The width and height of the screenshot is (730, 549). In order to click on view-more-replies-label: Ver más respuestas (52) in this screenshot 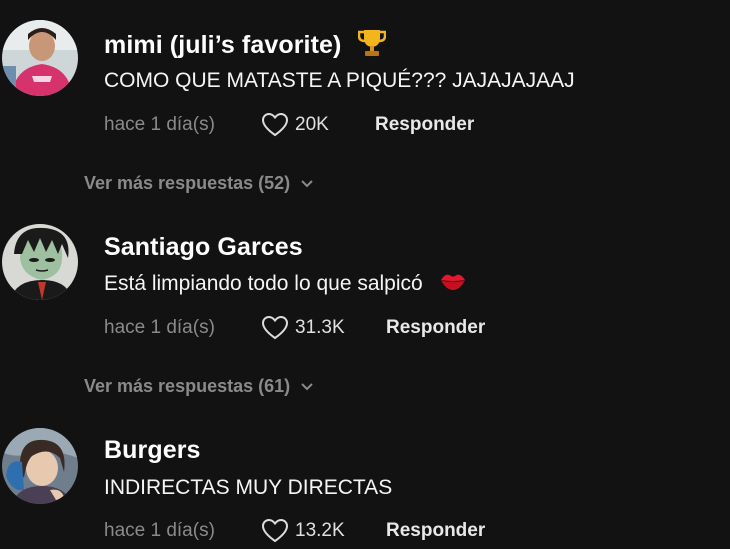, I will do `click(187, 183)`.